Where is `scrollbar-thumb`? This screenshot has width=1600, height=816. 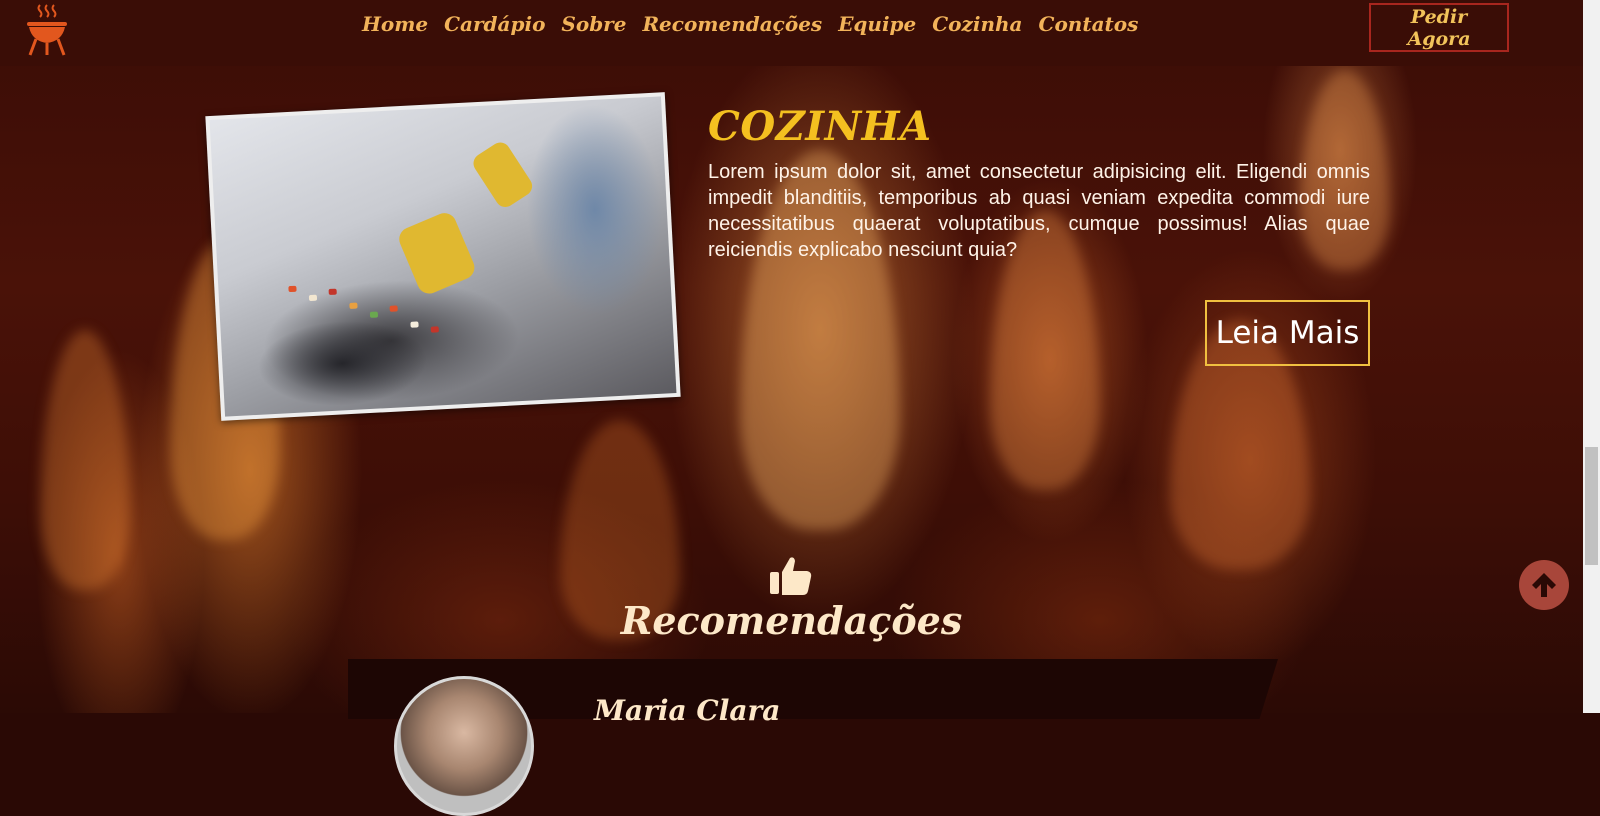
scrollbar-thumb is located at coordinates (1591, 506).